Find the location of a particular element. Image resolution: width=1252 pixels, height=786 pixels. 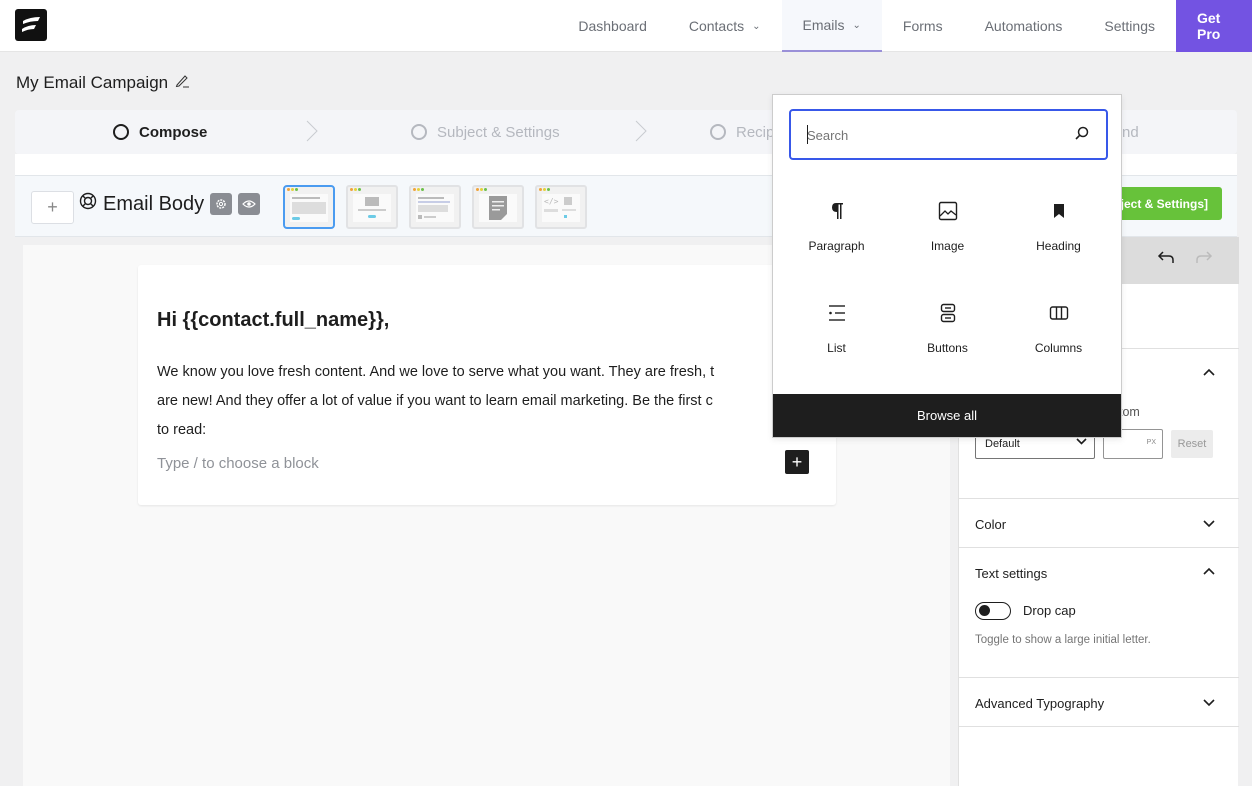

drop-cap-toggle is located at coordinates (993, 611).